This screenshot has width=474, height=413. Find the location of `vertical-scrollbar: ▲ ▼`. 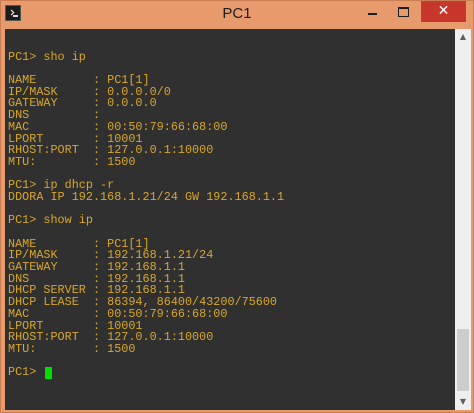

vertical-scrollbar: ▲ ▼ is located at coordinates (463, 219).